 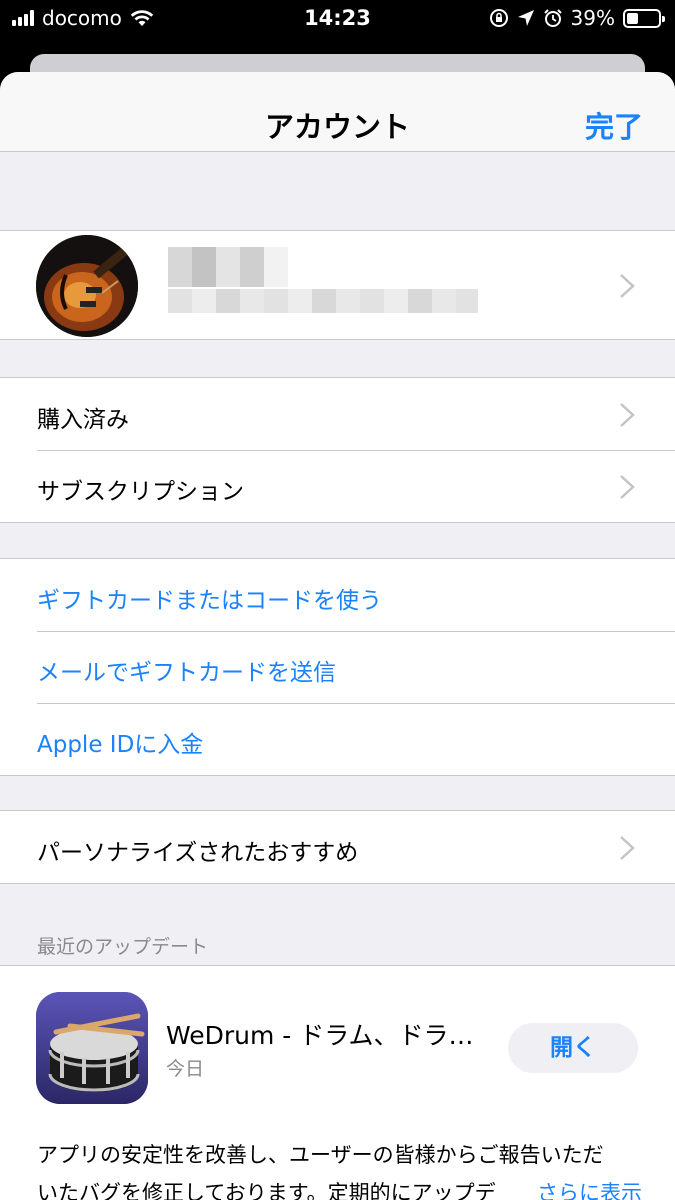 What do you see at coordinates (83, 420) in the screenshot?
I see `row-label: 購入済み` at bounding box center [83, 420].